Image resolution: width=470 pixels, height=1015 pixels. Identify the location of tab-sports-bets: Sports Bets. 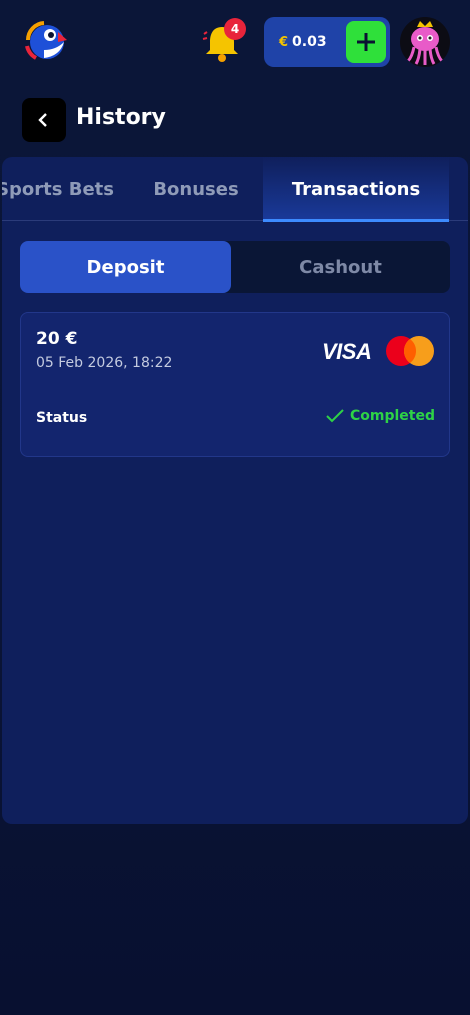
(58, 189).